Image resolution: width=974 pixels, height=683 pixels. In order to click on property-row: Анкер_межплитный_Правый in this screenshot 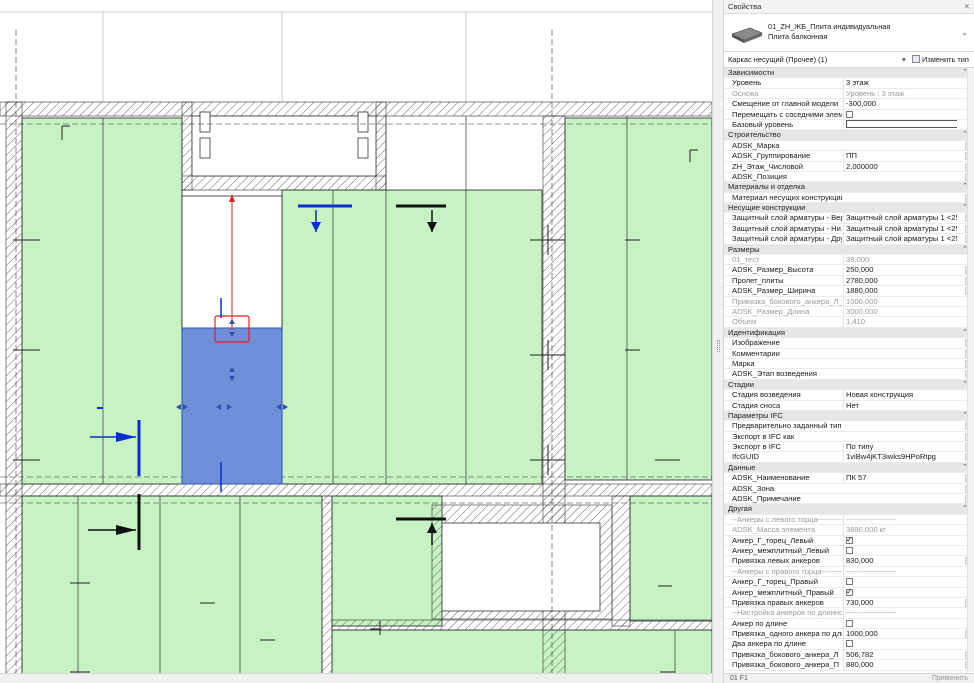, I will do `click(849, 592)`.